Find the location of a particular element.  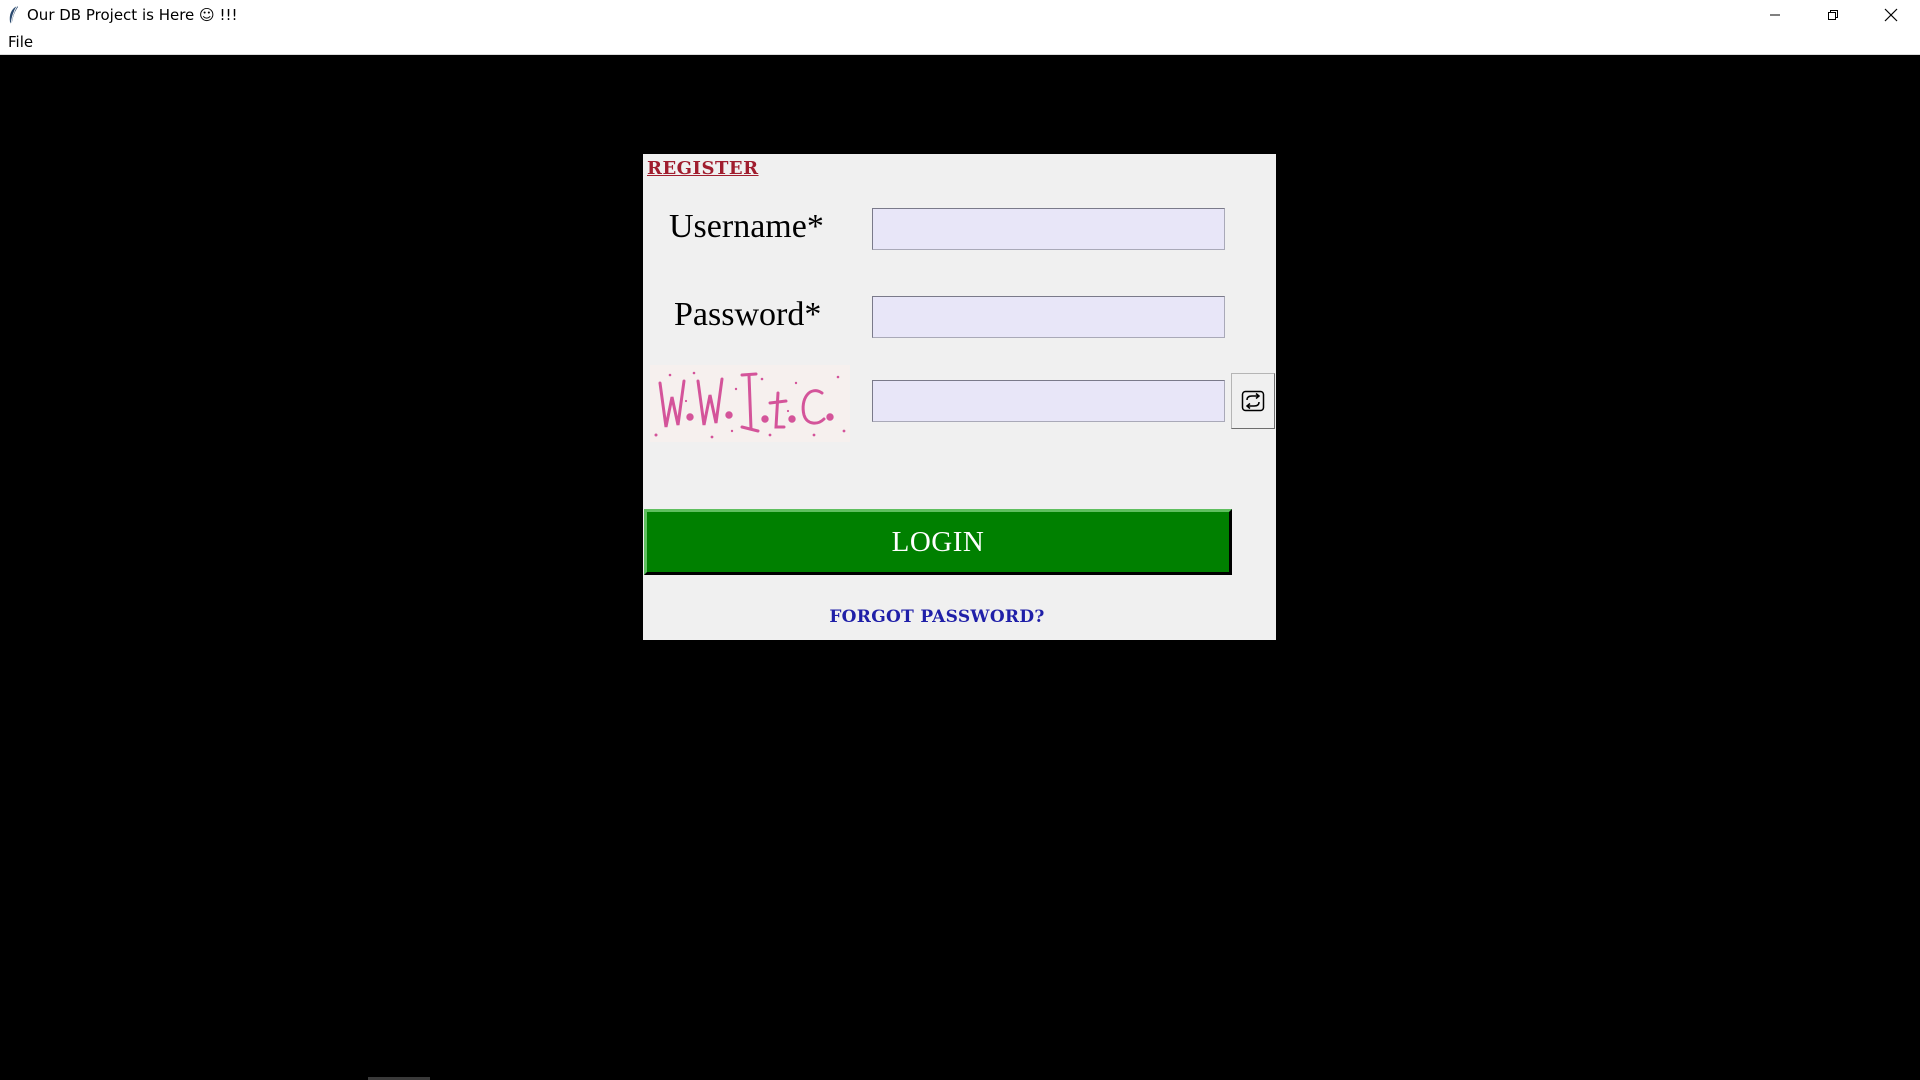

window-controls is located at coordinates (1833, 14).